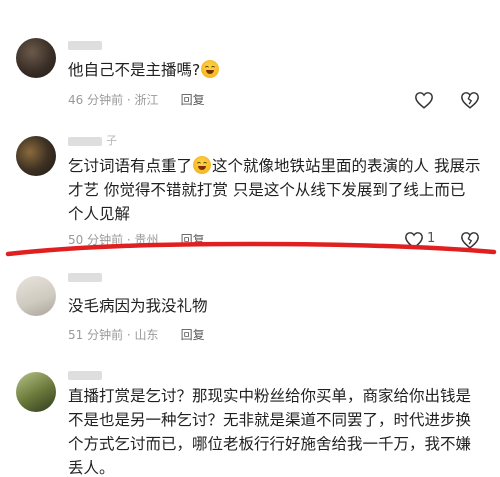 This screenshot has width=500, height=477. What do you see at coordinates (146, 100) in the screenshot?
I see `comment-location: 浙江` at bounding box center [146, 100].